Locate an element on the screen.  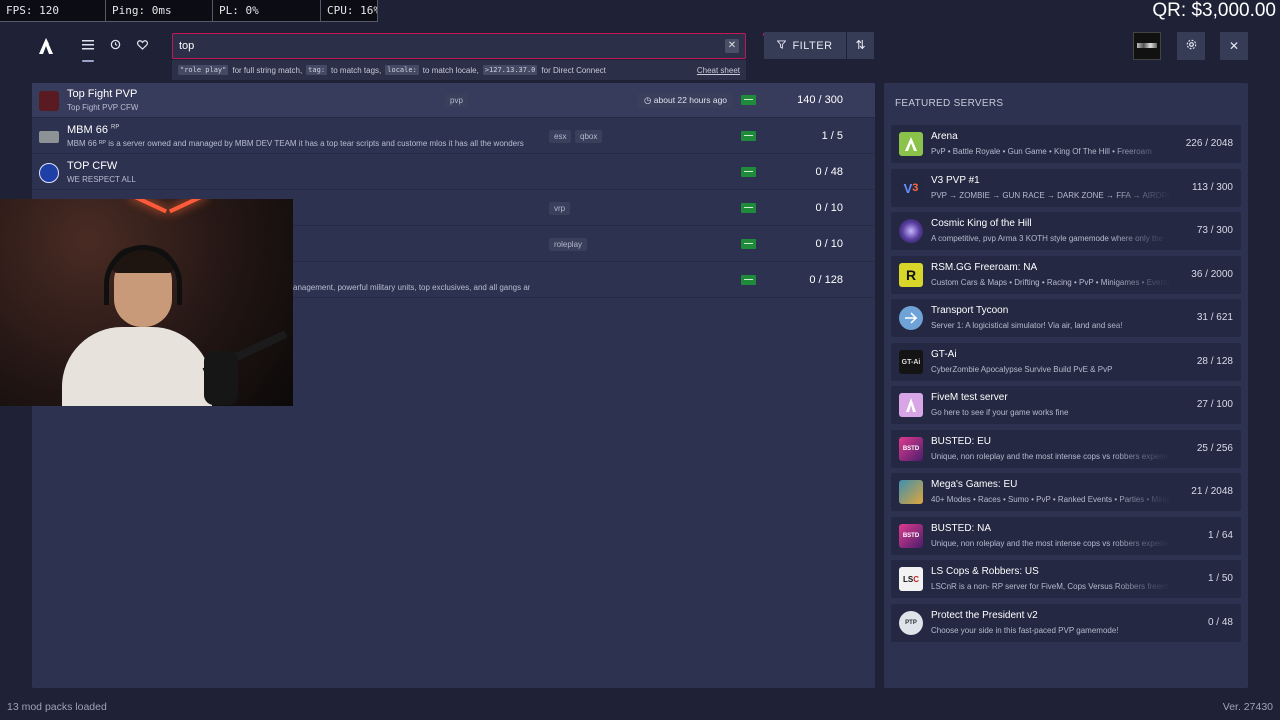
webcam-overlay is located at coordinates (146, 302).